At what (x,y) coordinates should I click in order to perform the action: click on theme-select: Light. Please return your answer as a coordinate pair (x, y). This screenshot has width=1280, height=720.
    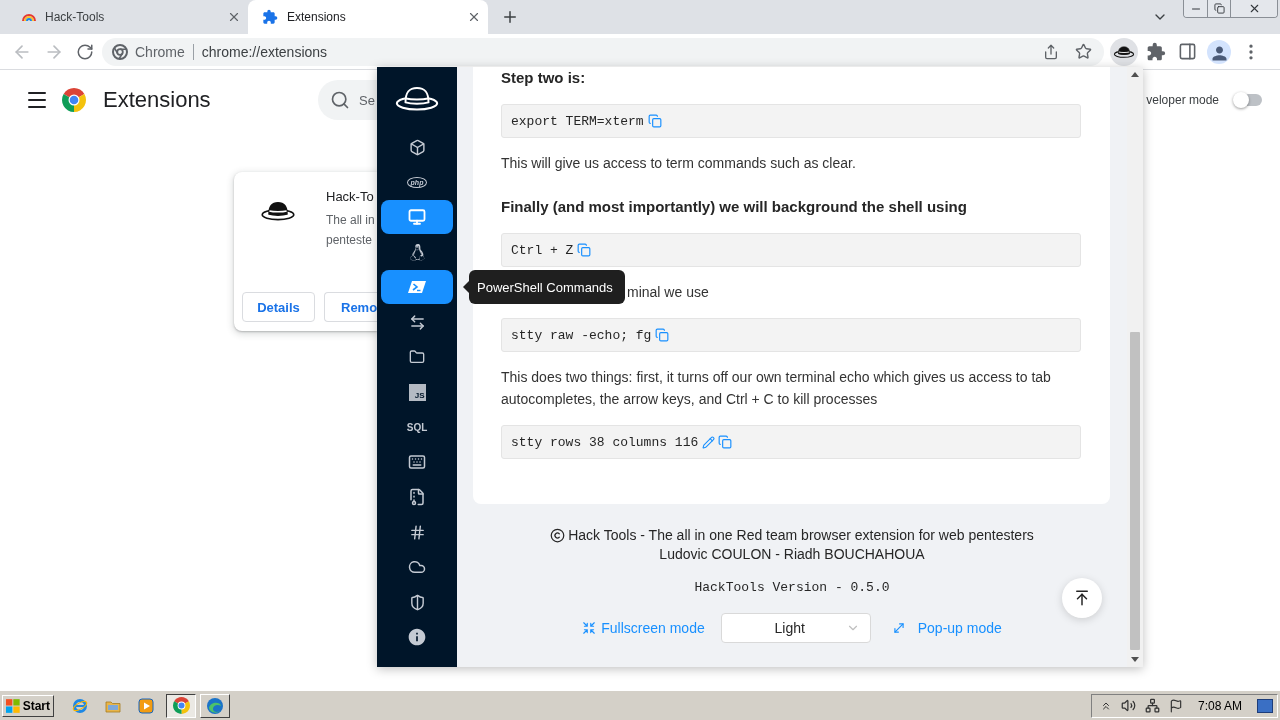
    Looking at the image, I should click on (795, 628).